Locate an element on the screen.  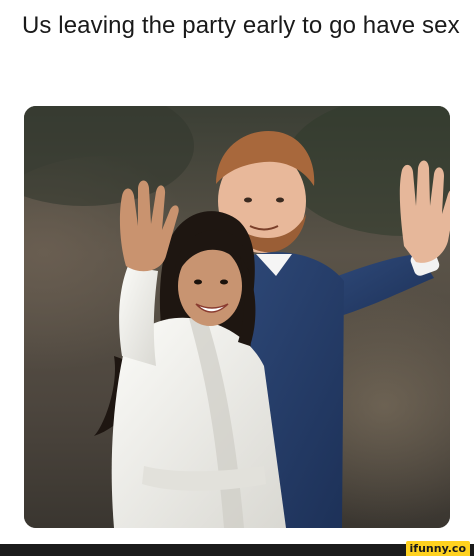
ifunny-watermark: ifunny.co is located at coordinates (437, 548).